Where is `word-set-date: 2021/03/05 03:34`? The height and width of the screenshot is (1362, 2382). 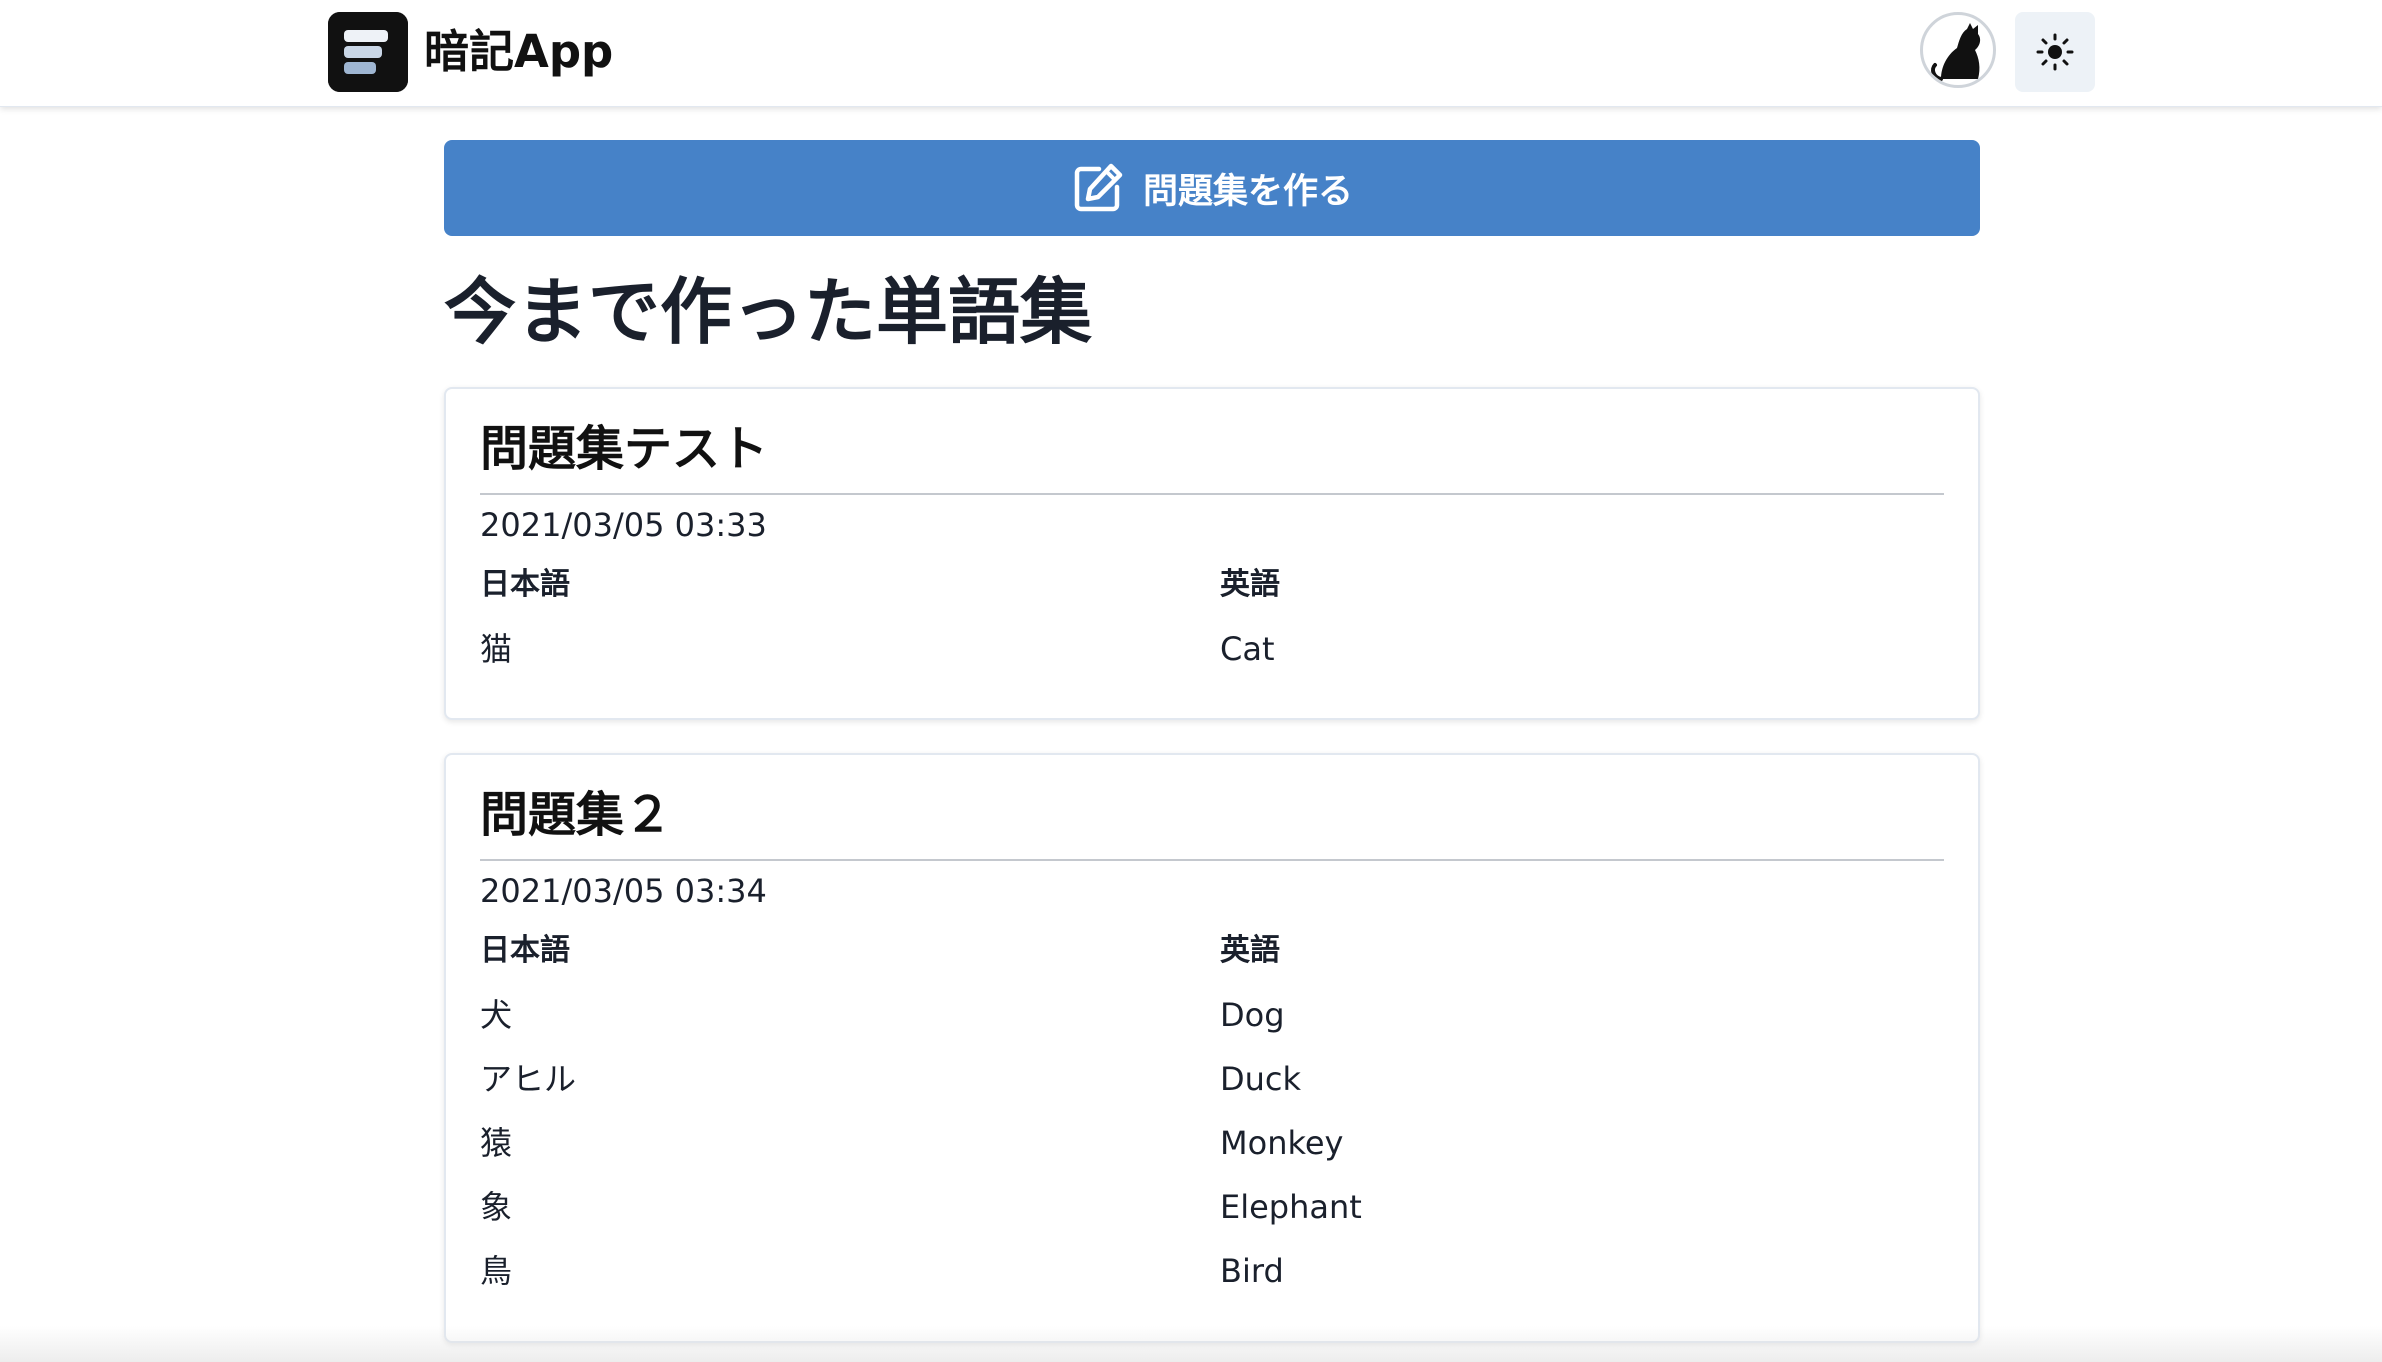 word-set-date: 2021/03/05 03:34 is located at coordinates (623, 891).